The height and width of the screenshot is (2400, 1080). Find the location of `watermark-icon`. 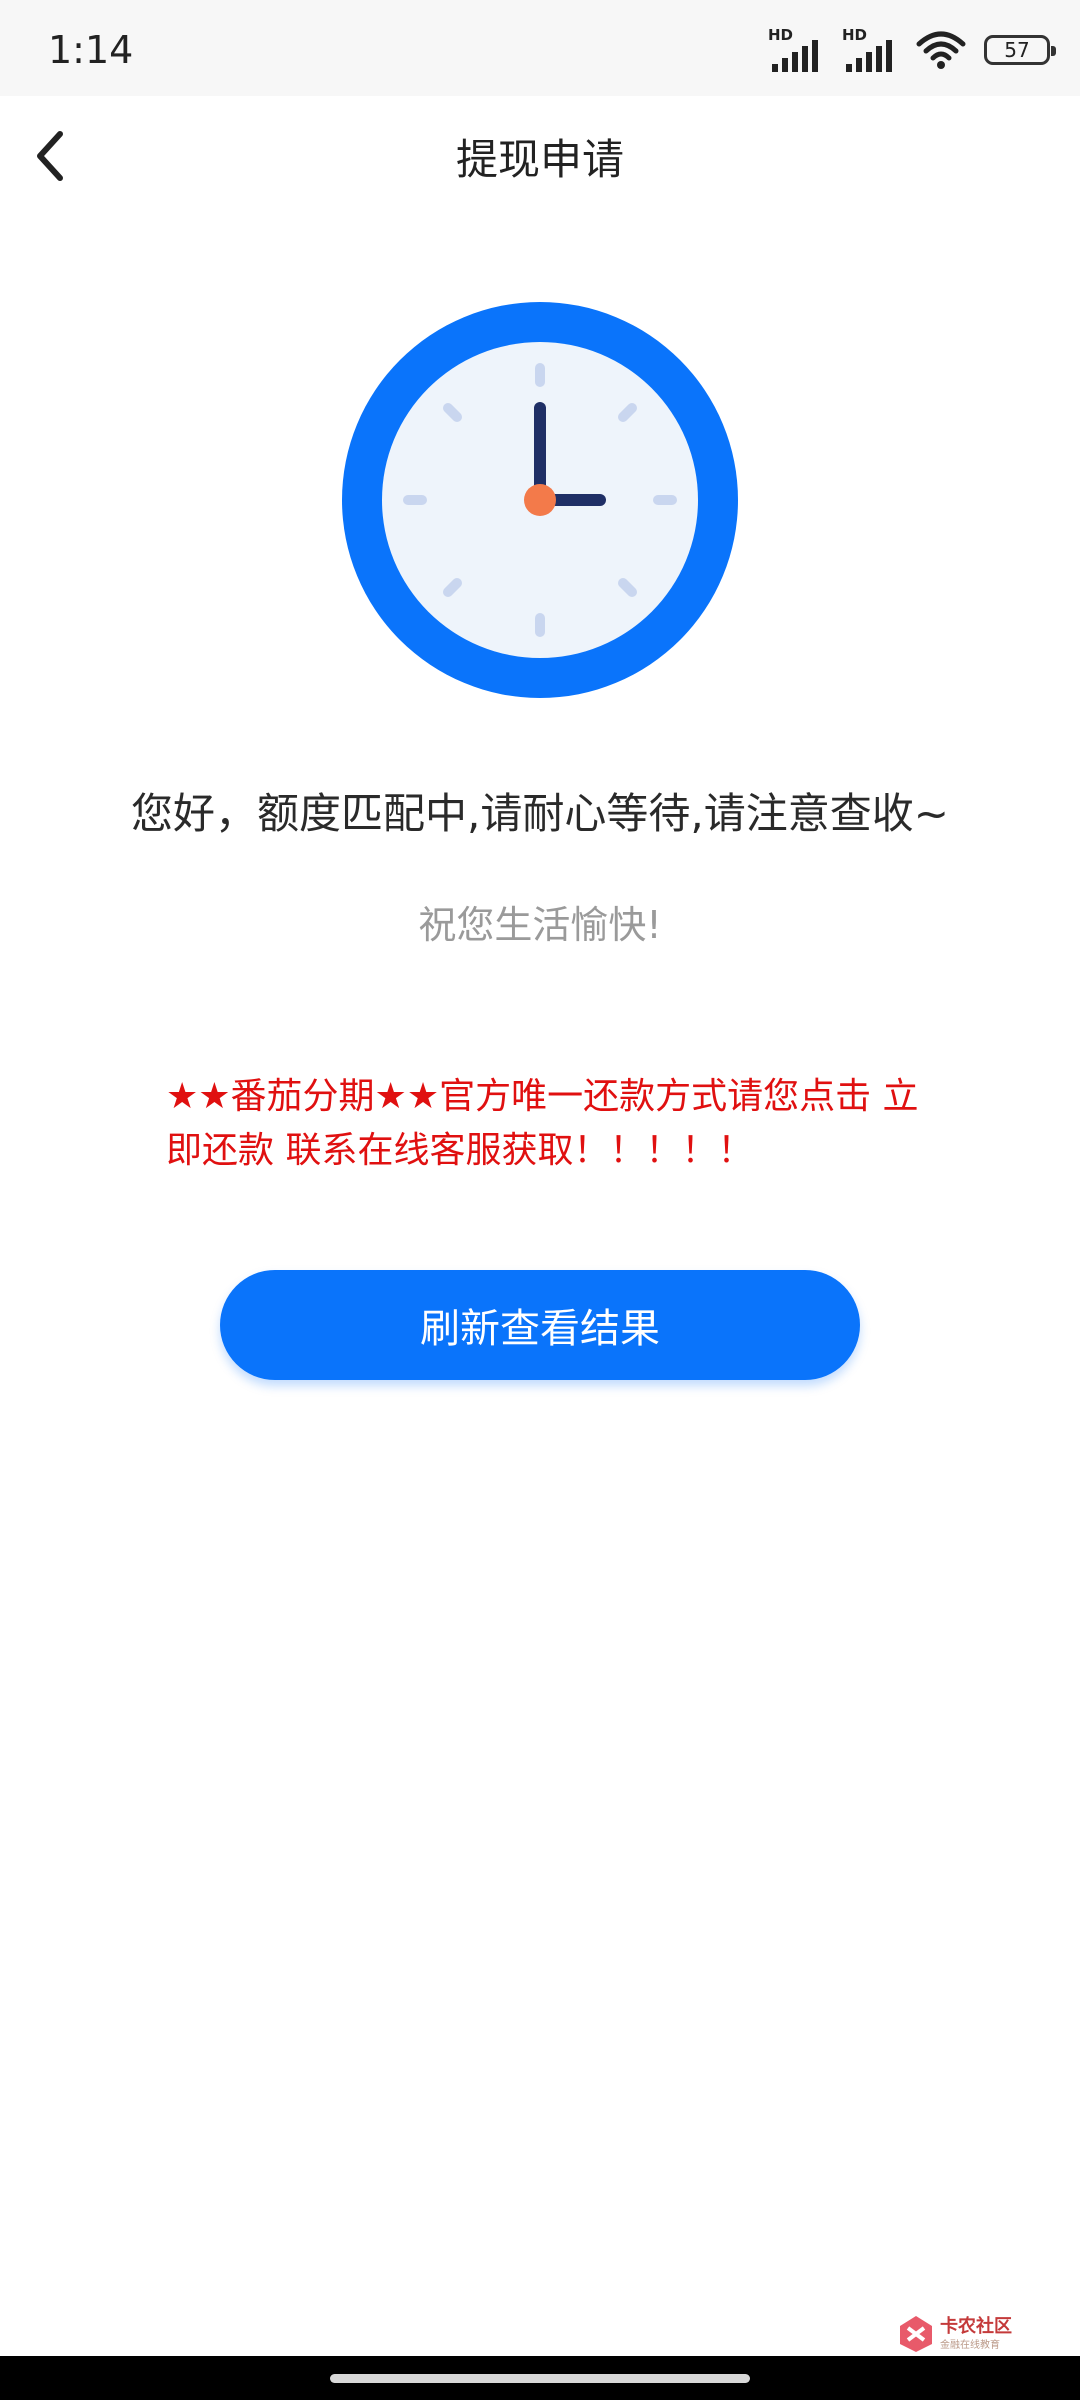

watermark-icon is located at coordinates (916, 2334).